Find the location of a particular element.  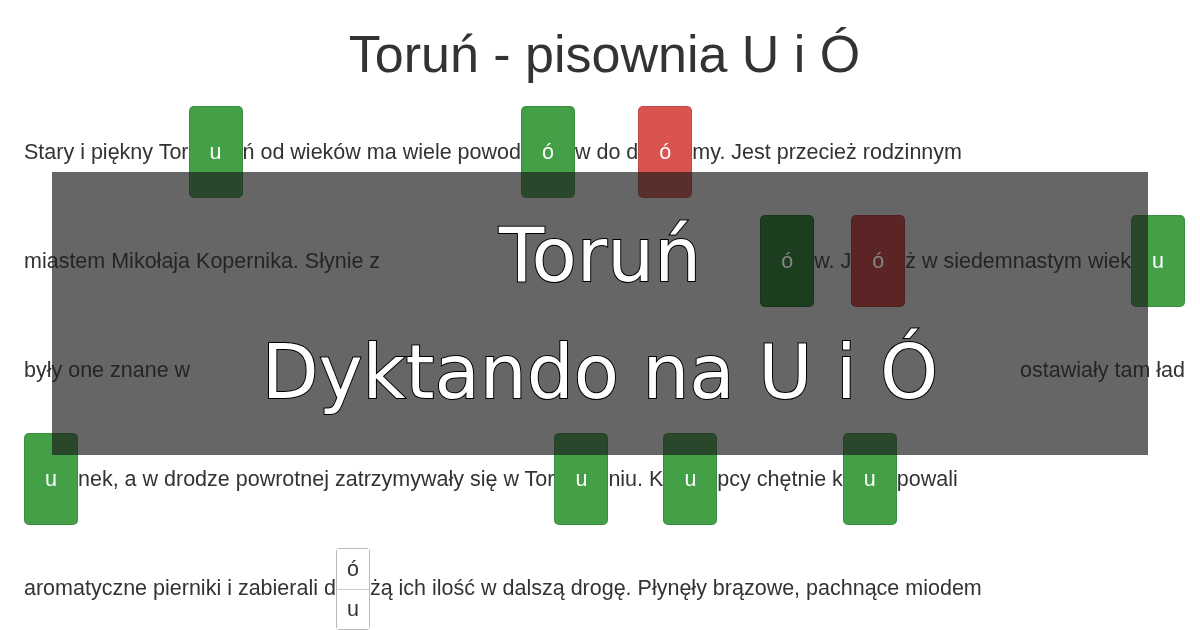

dictation-text: ż w siedemnastym wiek is located at coordinates (1018, 261).